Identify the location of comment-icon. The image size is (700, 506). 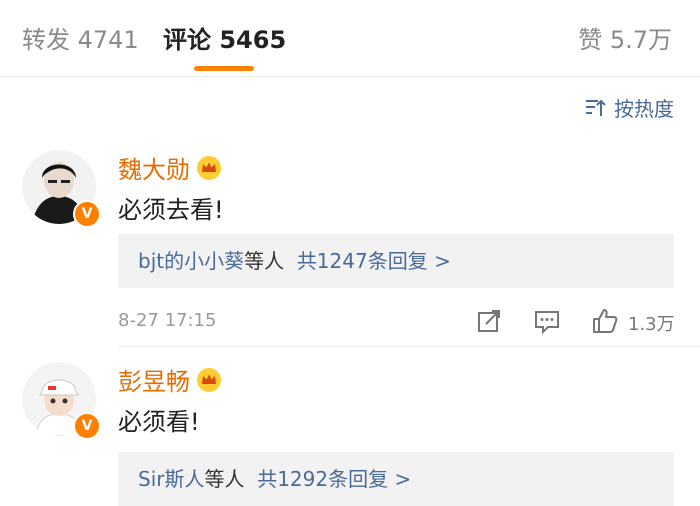
(547, 321).